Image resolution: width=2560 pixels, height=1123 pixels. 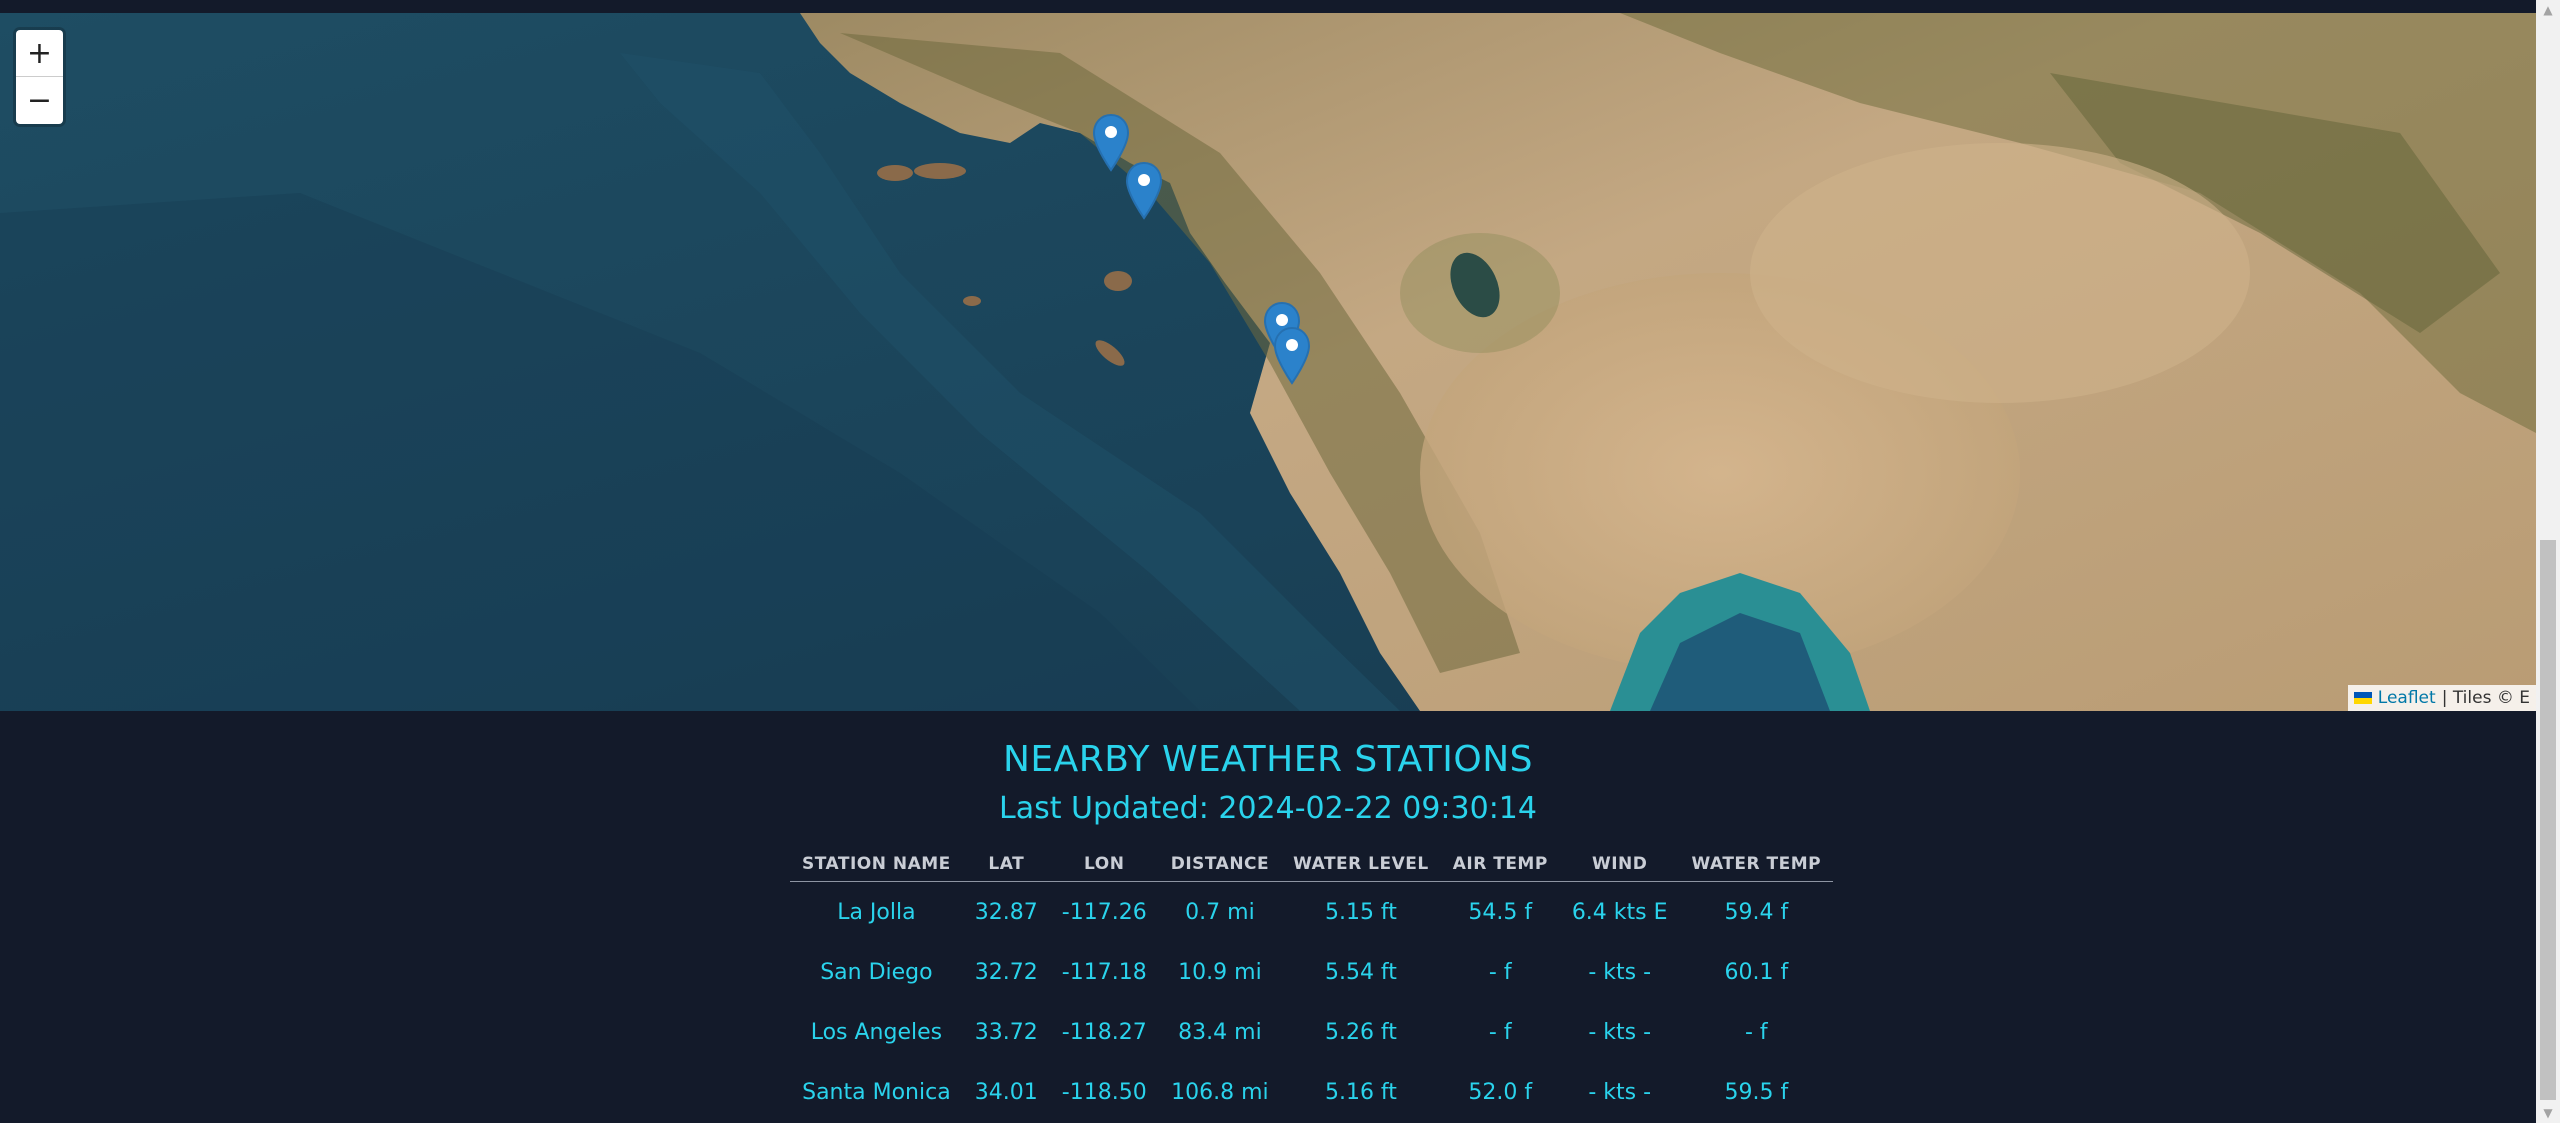 What do you see at coordinates (1104, 866) in the screenshot?
I see `col-lon: LON` at bounding box center [1104, 866].